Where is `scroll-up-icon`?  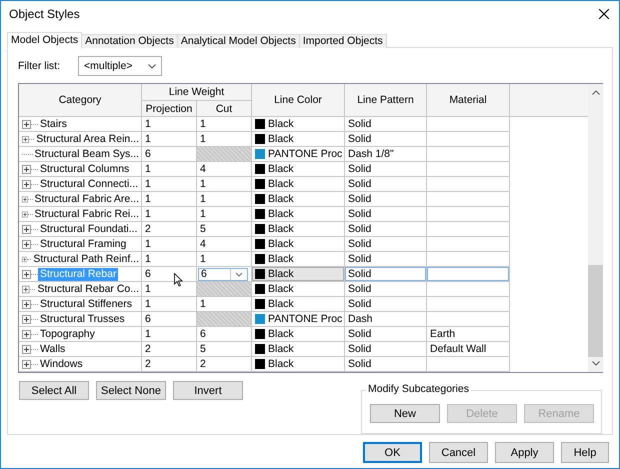
scroll-up-icon is located at coordinates (596, 92).